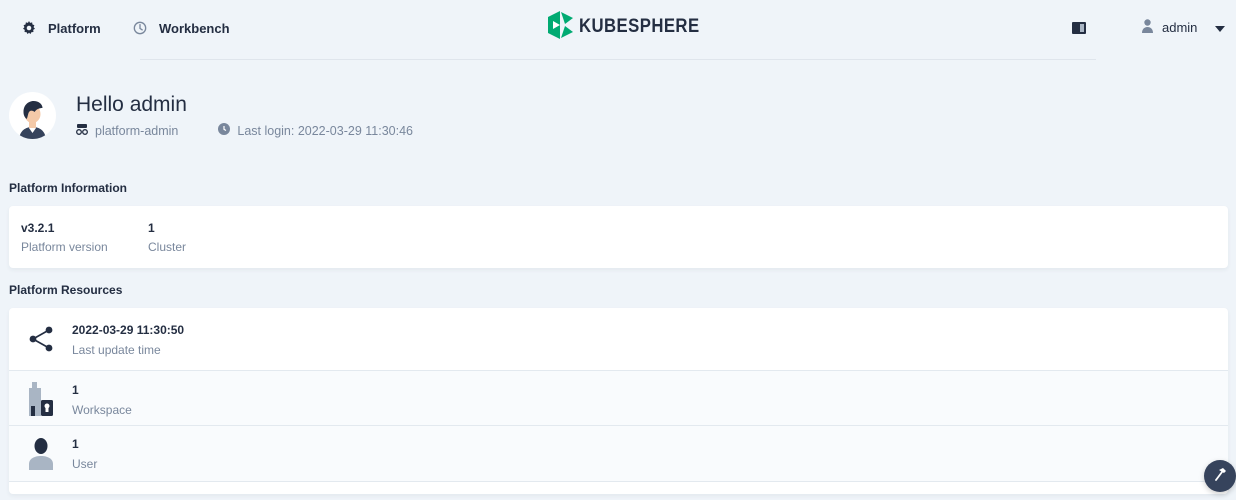 The width and height of the screenshot is (1236, 500). What do you see at coordinates (618, 237) in the screenshot?
I see `platform-info-card: v3.2.1 Platform version 1 Cluster` at bounding box center [618, 237].